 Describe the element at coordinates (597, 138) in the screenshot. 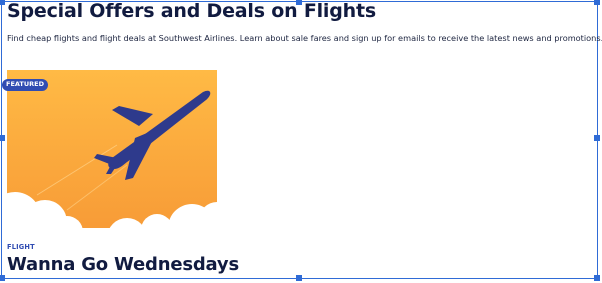

I see `resize-handle-middle-right` at that location.